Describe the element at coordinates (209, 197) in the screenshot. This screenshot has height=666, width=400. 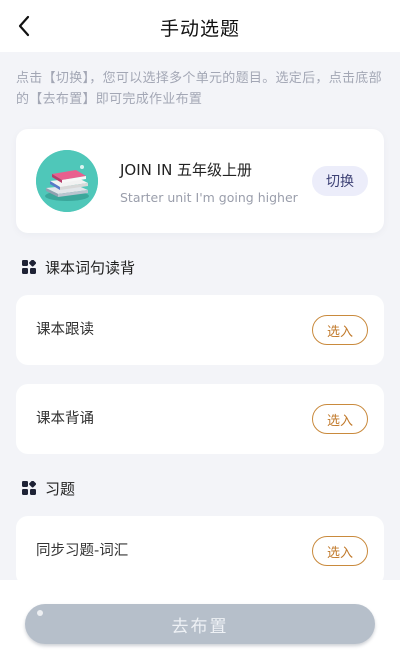
I see `book-unit-subtitle: Starter unit I'm going higher` at that location.